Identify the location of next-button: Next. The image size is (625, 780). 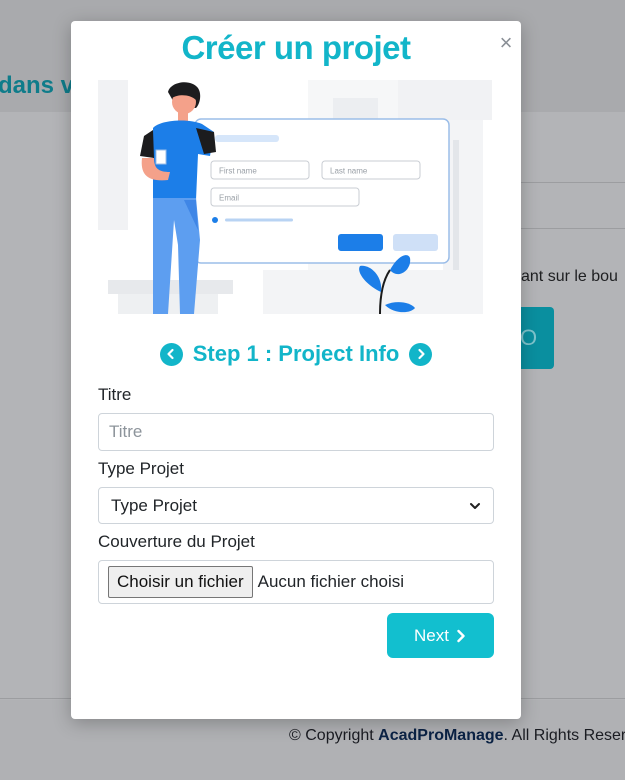
(440, 635).